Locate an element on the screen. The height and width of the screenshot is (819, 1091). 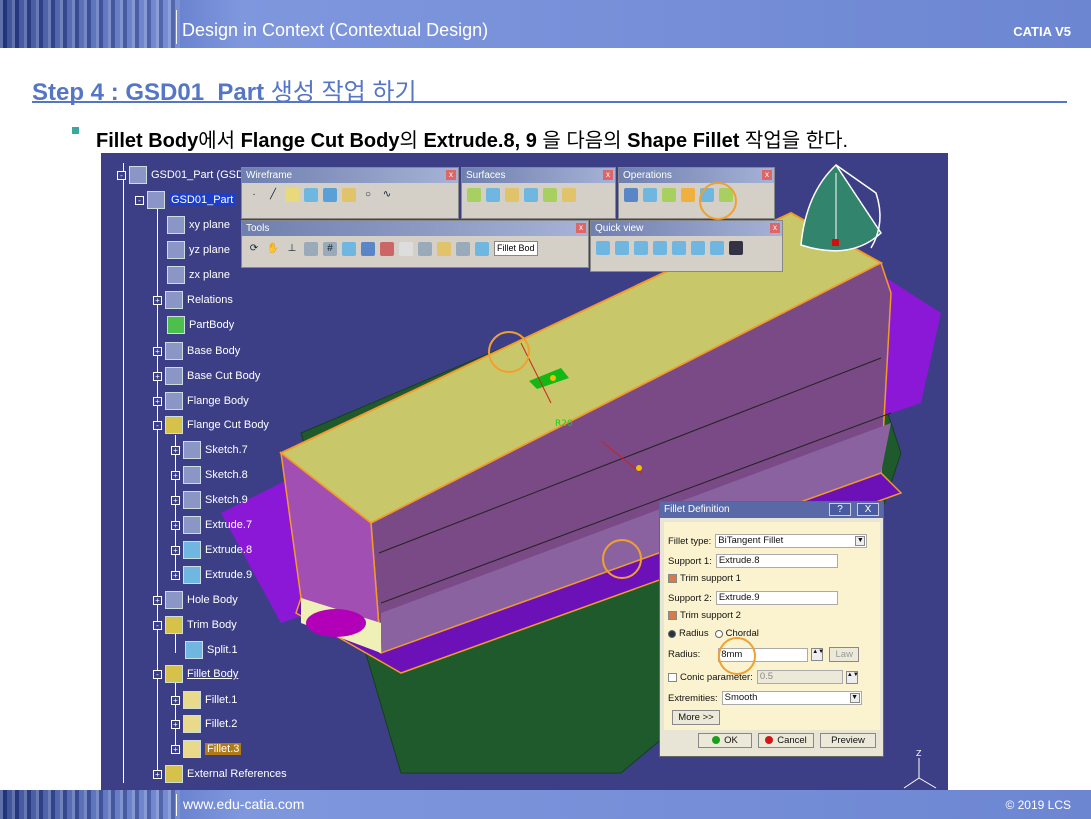
view-front-icon is located at coordinates (622, 248).